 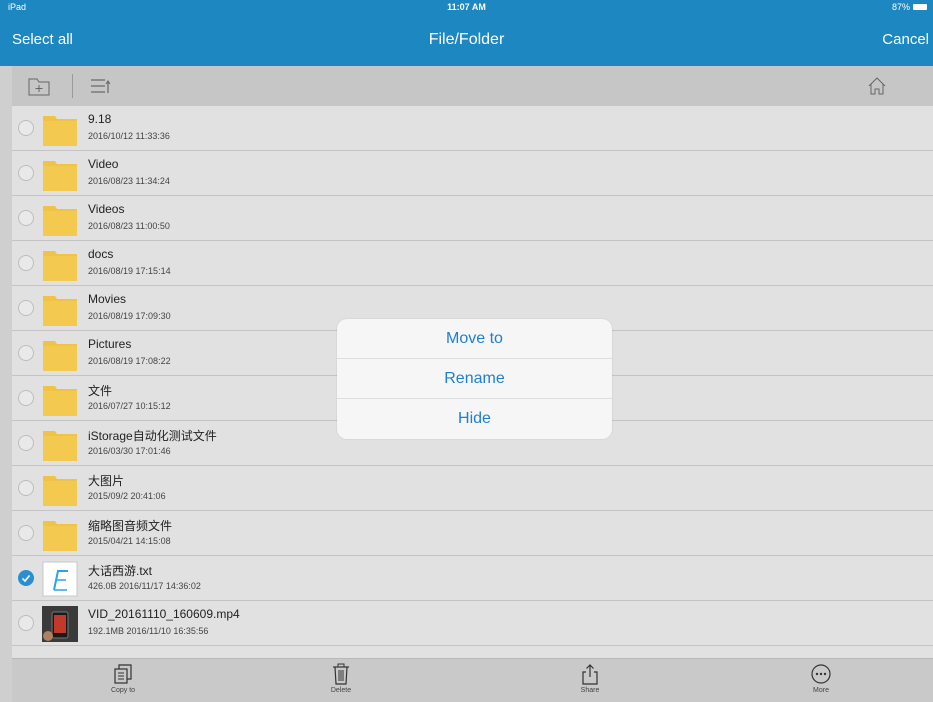 What do you see at coordinates (152, 436) in the screenshot?
I see `file-name: iStorage自动化测试文件` at bounding box center [152, 436].